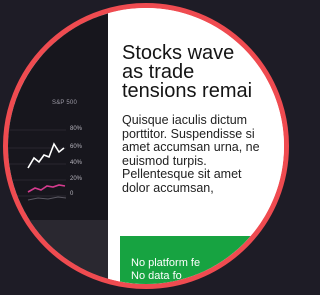 The image size is (320, 295). I want to click on index-label: S&P 500, so click(64, 103).